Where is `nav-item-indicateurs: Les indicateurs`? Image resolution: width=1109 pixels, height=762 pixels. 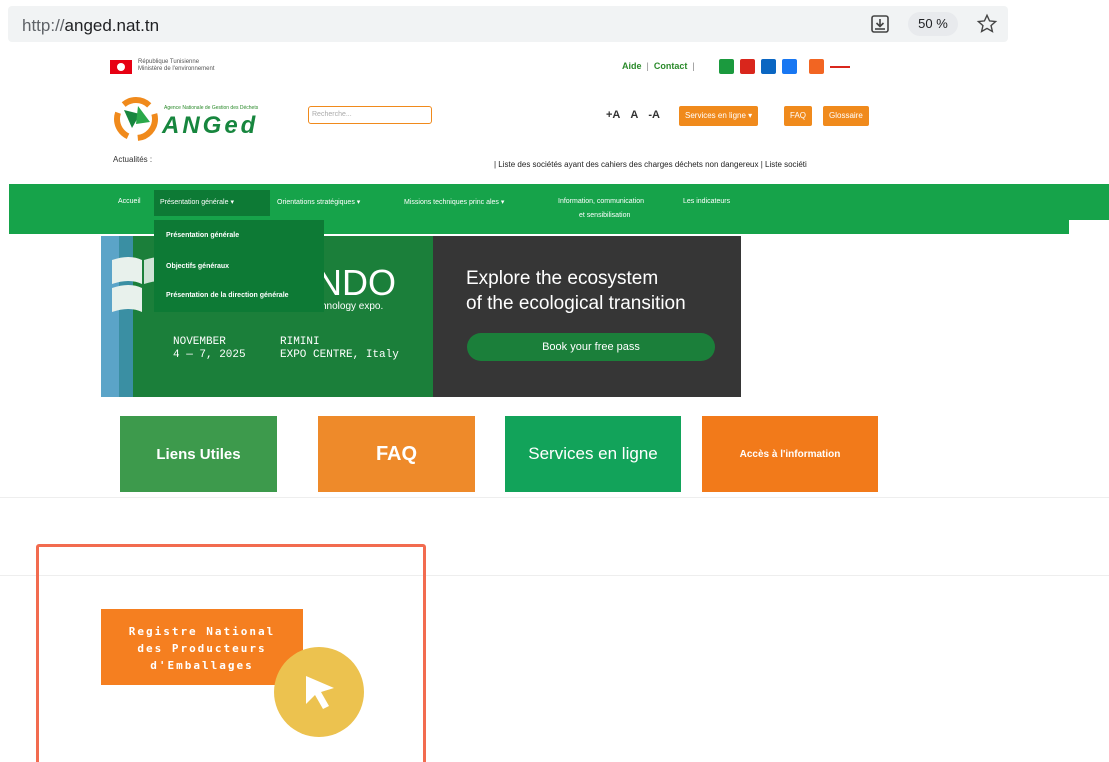
nav-item-indicateurs: Les indicateurs is located at coordinates (706, 201).